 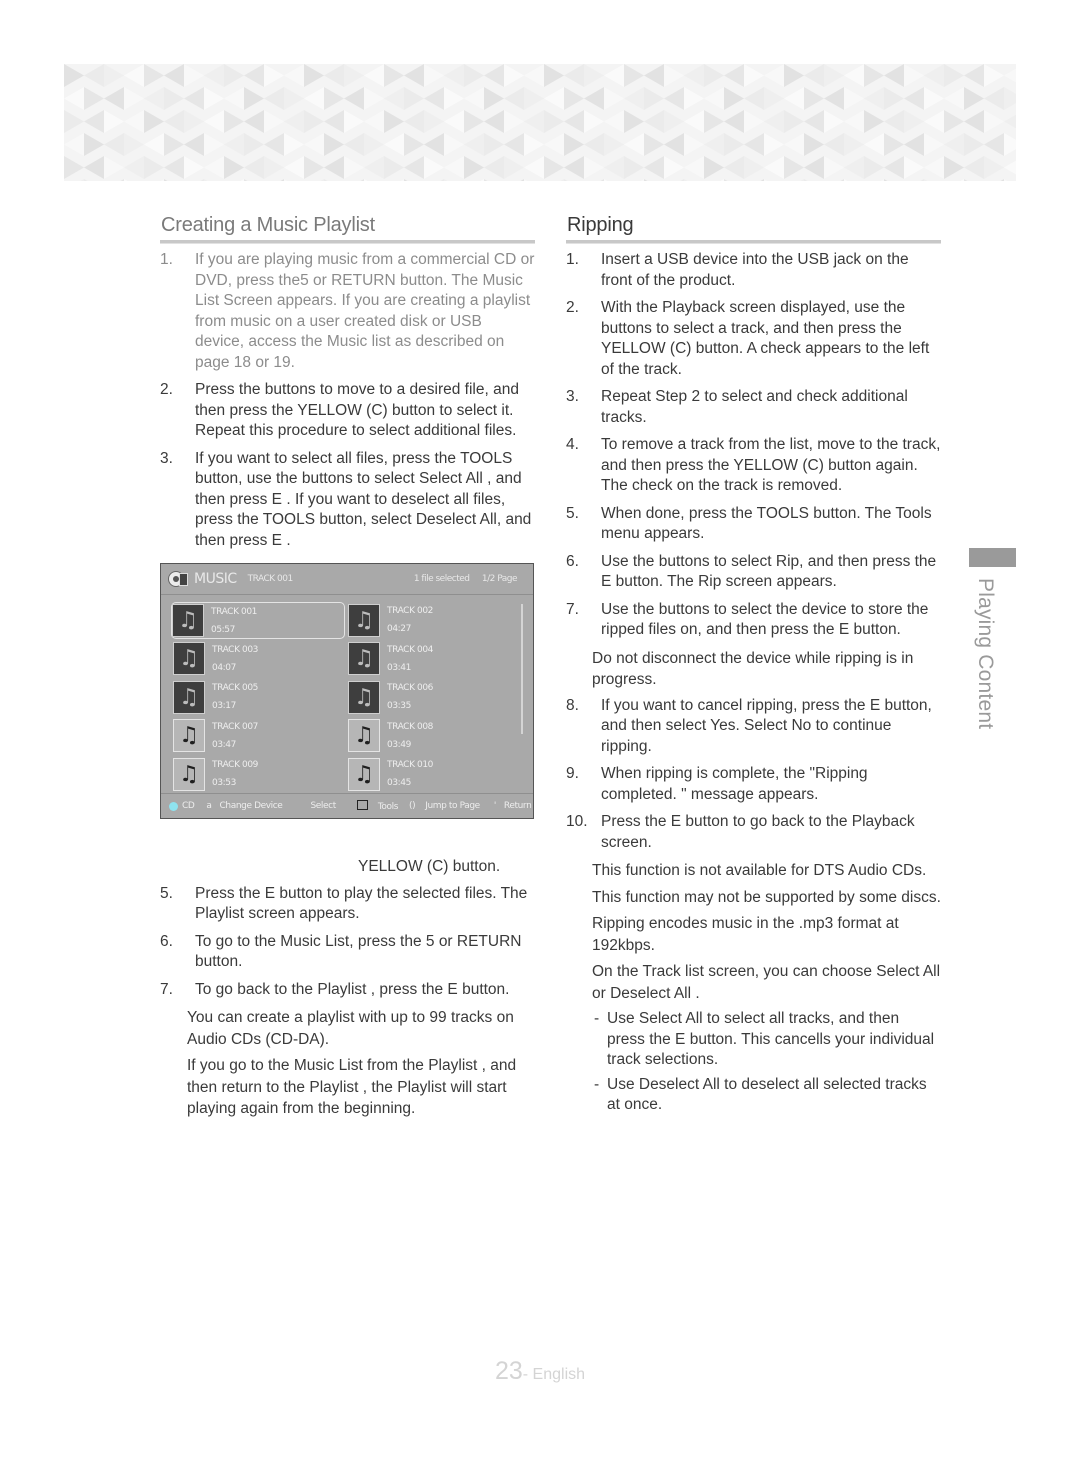 What do you see at coordinates (410, 649) in the screenshot?
I see `track-name: TRACK 004` at bounding box center [410, 649].